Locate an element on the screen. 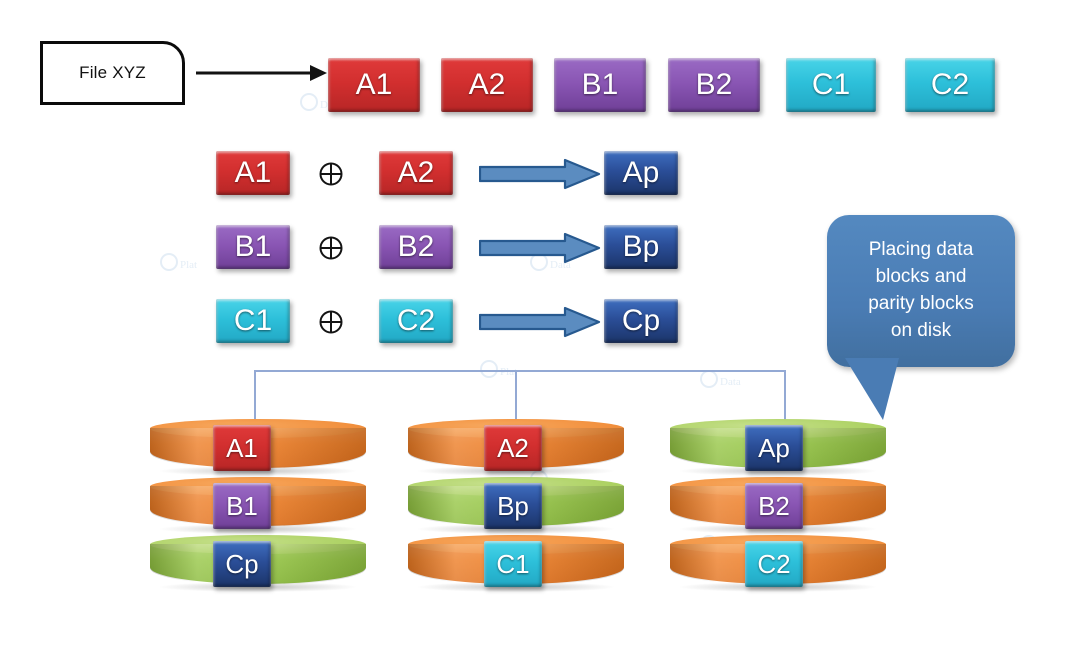 This screenshot has width=1080, height=659. file-box-label: File XYZ is located at coordinates (112, 72).